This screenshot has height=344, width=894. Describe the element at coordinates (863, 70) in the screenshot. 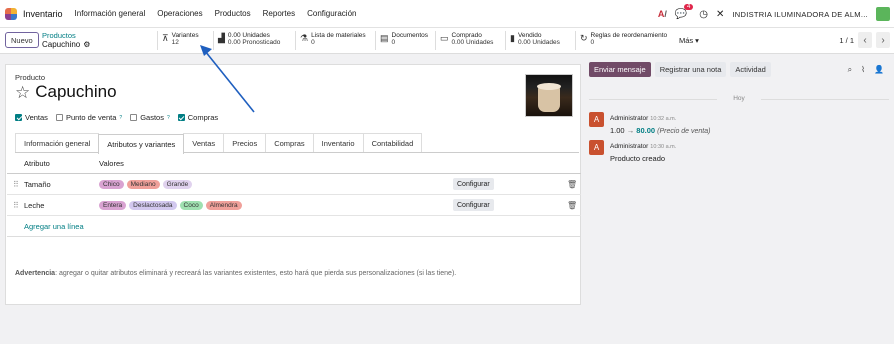

I see `paperclip-icon: ⌇` at that location.